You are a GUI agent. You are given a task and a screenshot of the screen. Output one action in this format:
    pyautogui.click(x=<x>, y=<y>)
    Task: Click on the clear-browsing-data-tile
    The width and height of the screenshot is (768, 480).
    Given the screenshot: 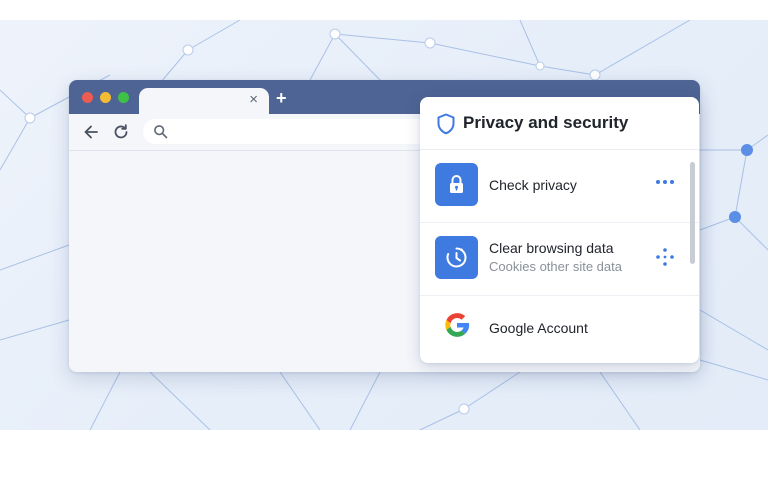 What is the action you would take?
    pyautogui.click(x=456, y=257)
    